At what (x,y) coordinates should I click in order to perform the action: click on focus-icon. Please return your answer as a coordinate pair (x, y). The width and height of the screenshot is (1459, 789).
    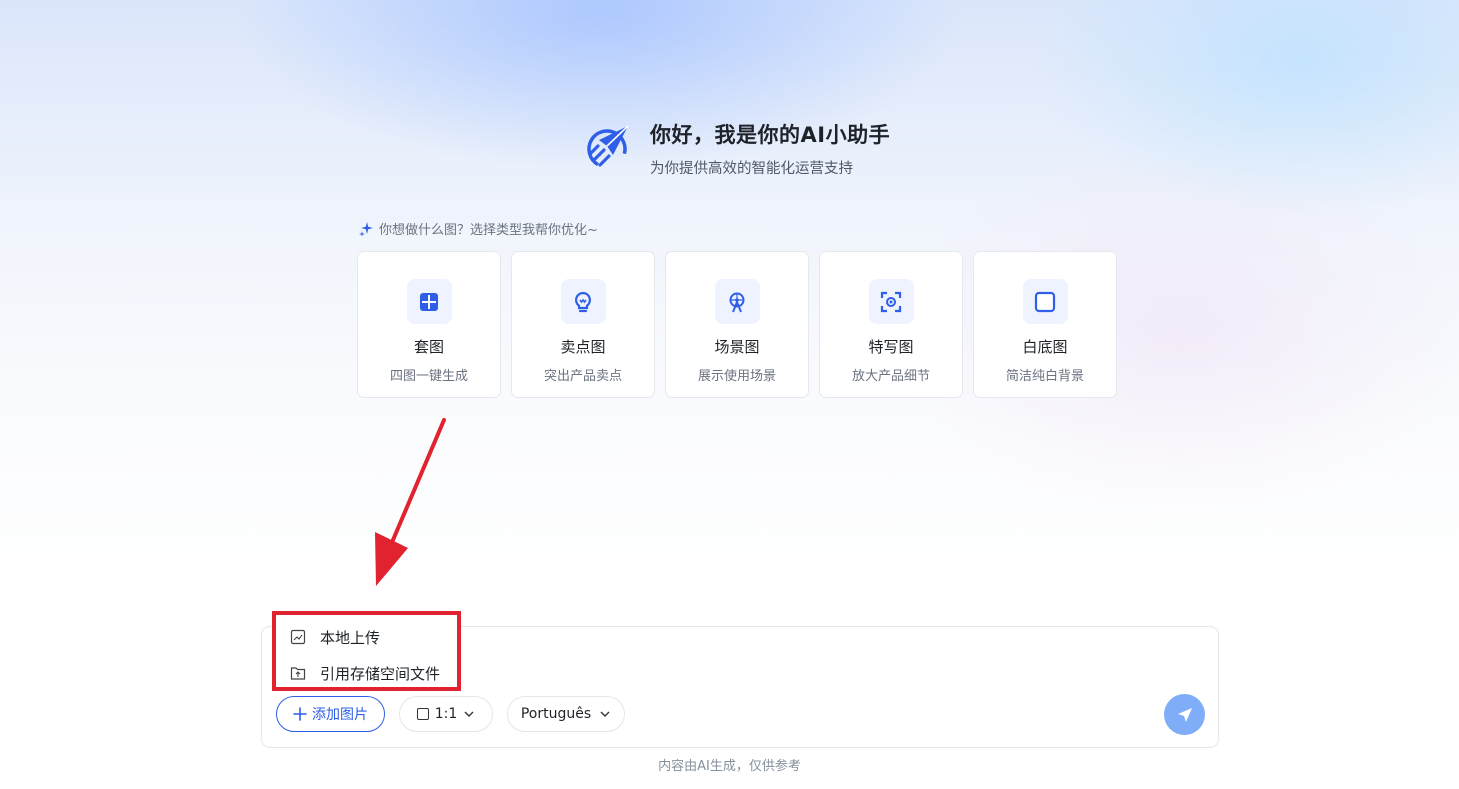
    Looking at the image, I should click on (891, 301).